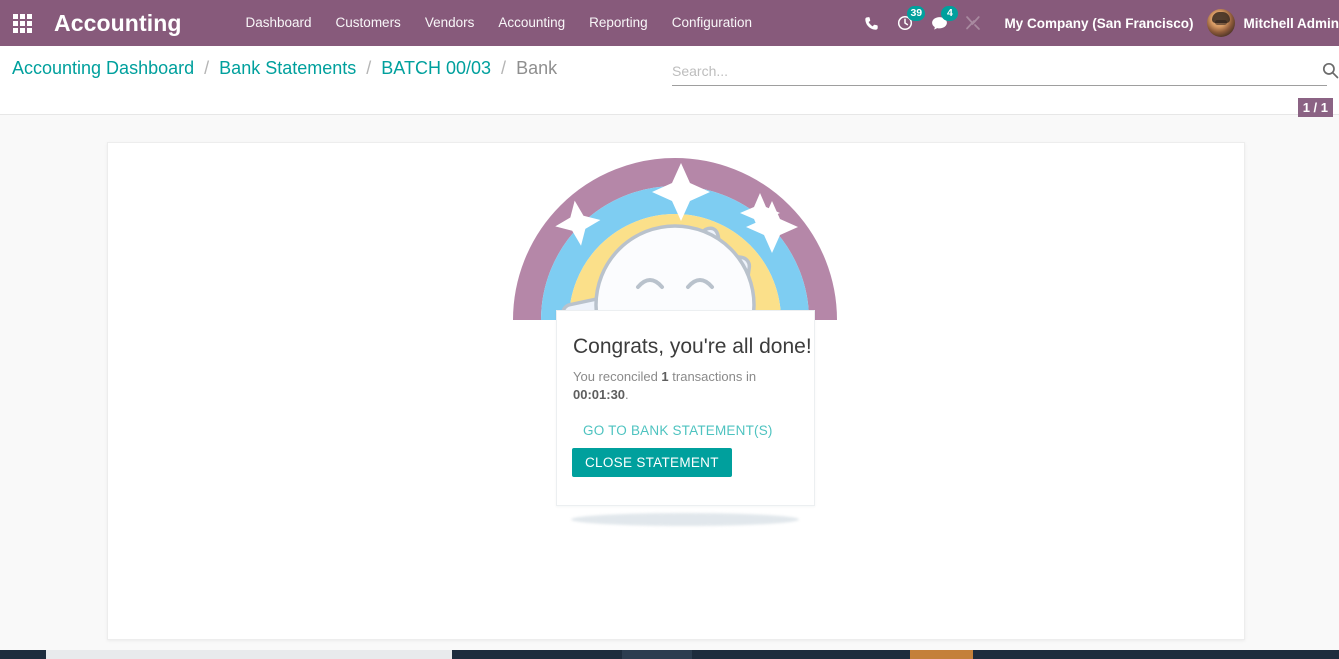  What do you see at coordinates (531, 23) in the screenshot?
I see `menu-item-accounting: Accounting` at bounding box center [531, 23].